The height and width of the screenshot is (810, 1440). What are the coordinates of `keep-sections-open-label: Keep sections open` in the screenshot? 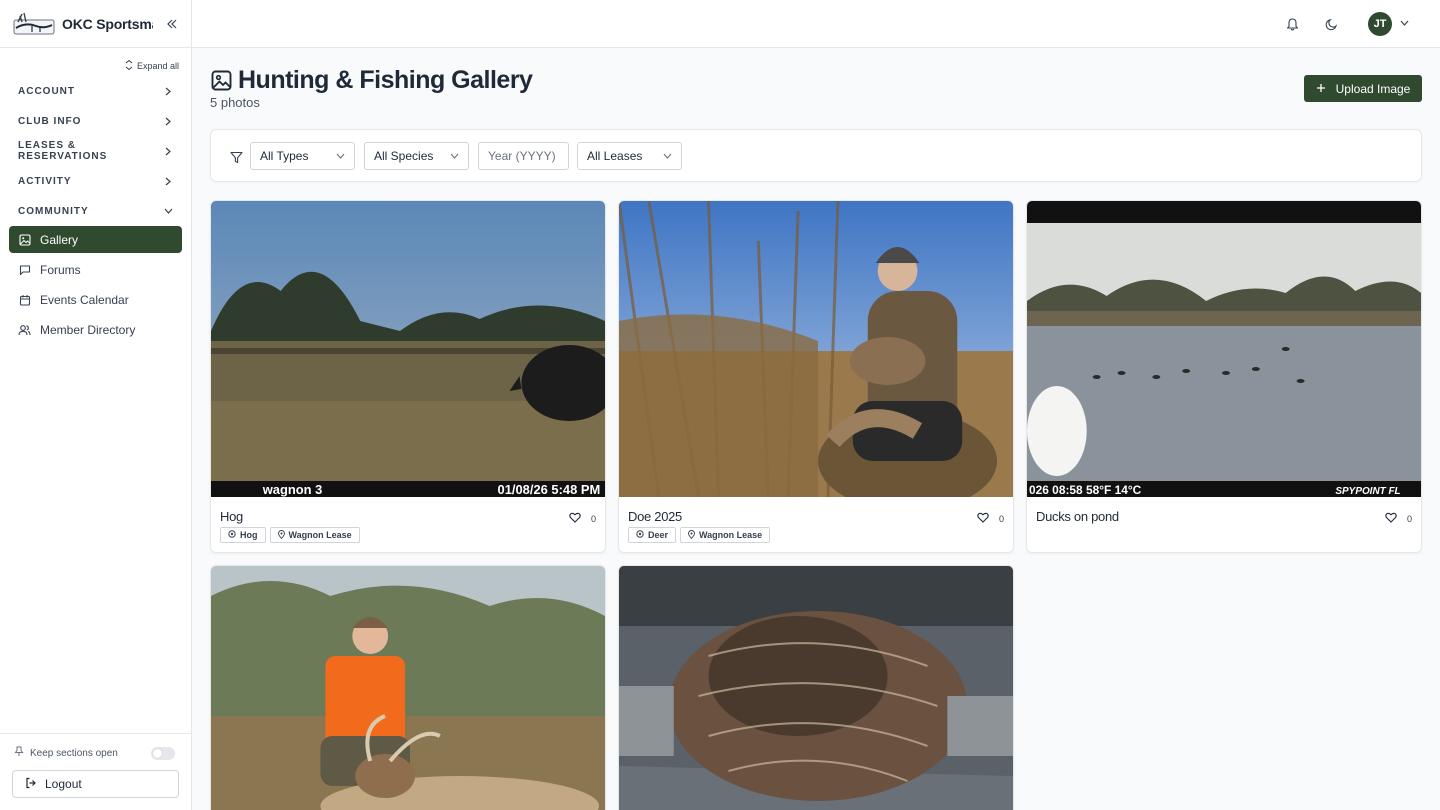 It's located at (74, 753).